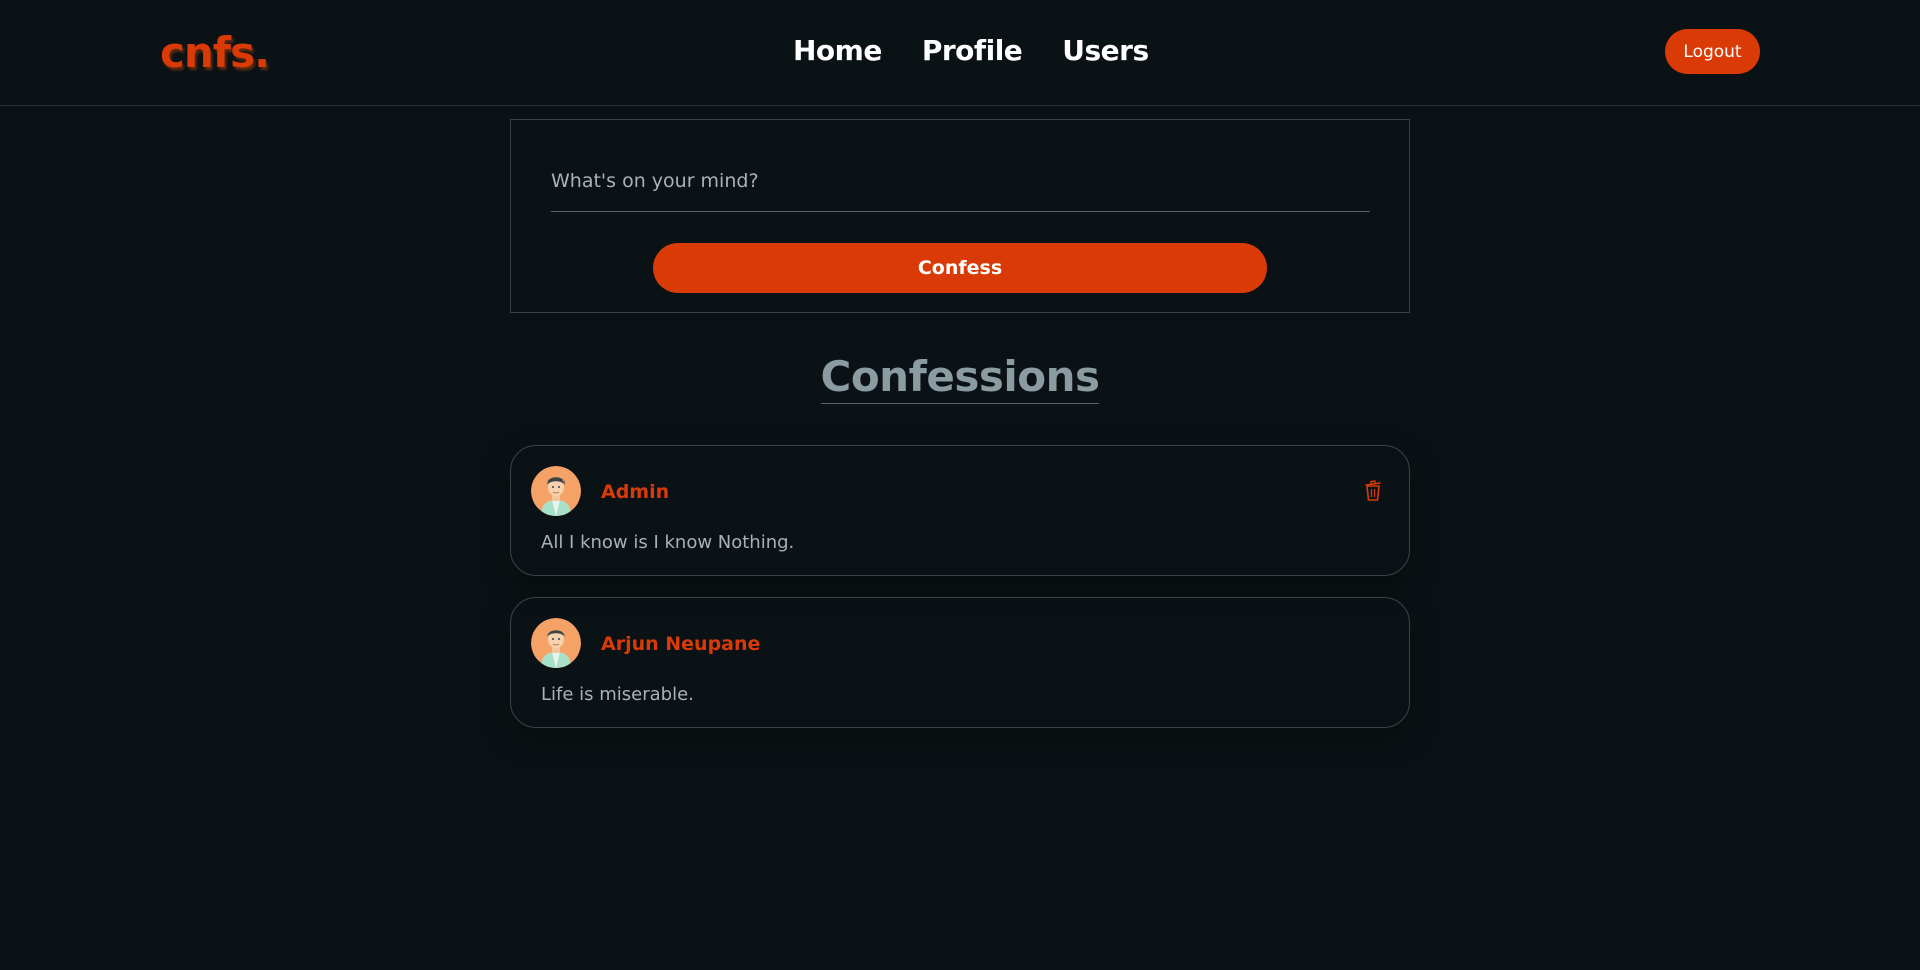 Image resolution: width=1920 pixels, height=970 pixels. Describe the element at coordinates (960, 268) in the screenshot. I see `confess-button: Confess` at that location.